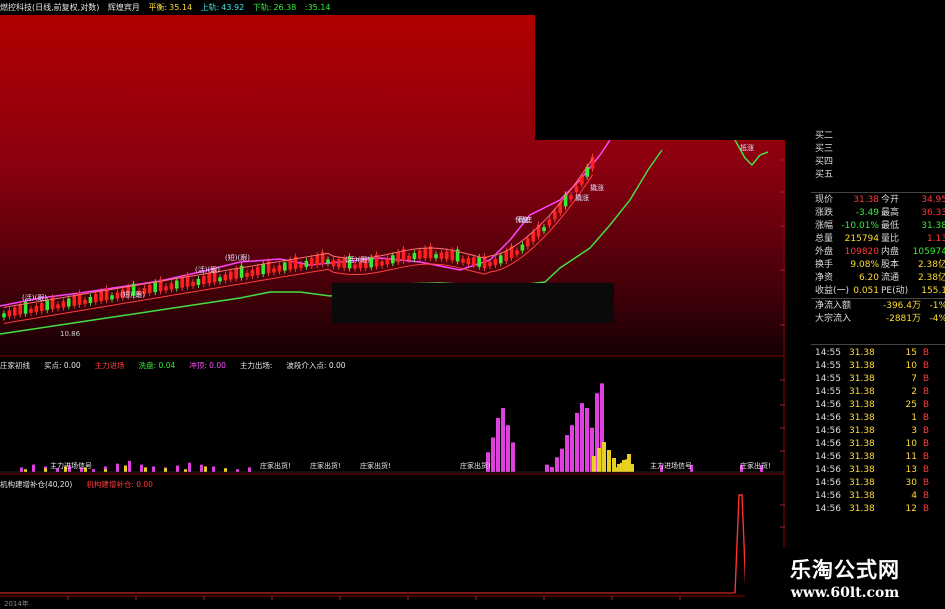  What do you see at coordinates (890, 252) in the screenshot?
I see `quote-label: 内盘` at bounding box center [890, 252].